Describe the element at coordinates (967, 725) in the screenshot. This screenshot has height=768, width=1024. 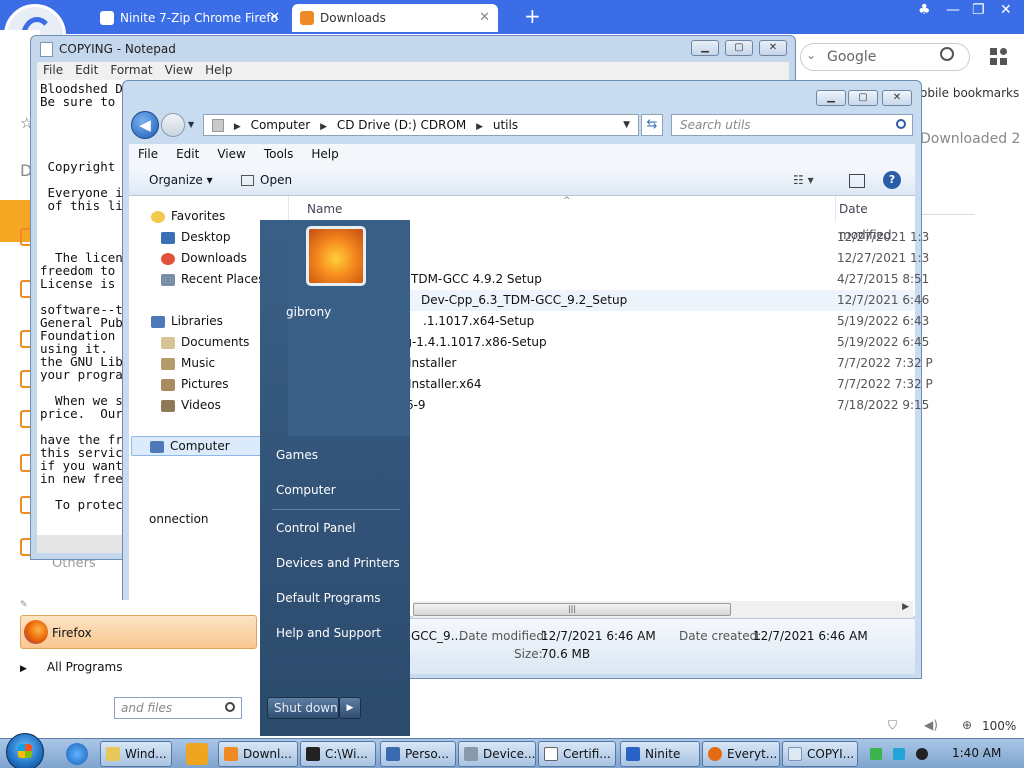
I see `zoom-icon: ⊕` at that location.